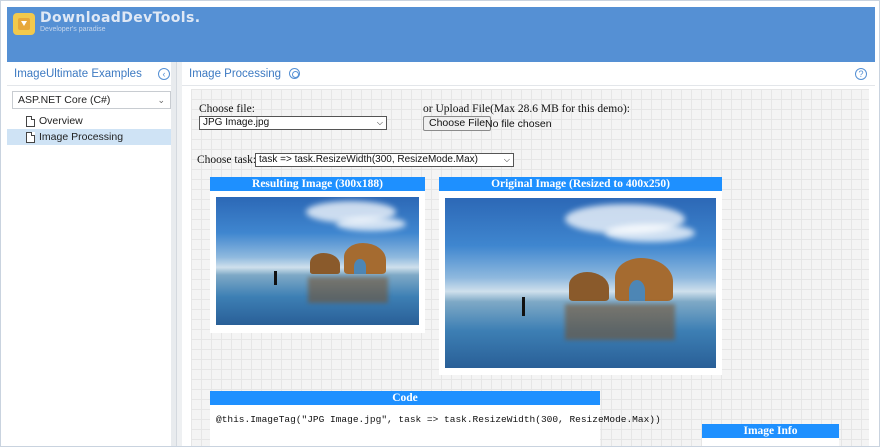 Image resolution: width=880 pixels, height=447 pixels. Describe the element at coordinates (236, 122) in the screenshot. I see `file-select-value: JPG Image.jpg` at that location.